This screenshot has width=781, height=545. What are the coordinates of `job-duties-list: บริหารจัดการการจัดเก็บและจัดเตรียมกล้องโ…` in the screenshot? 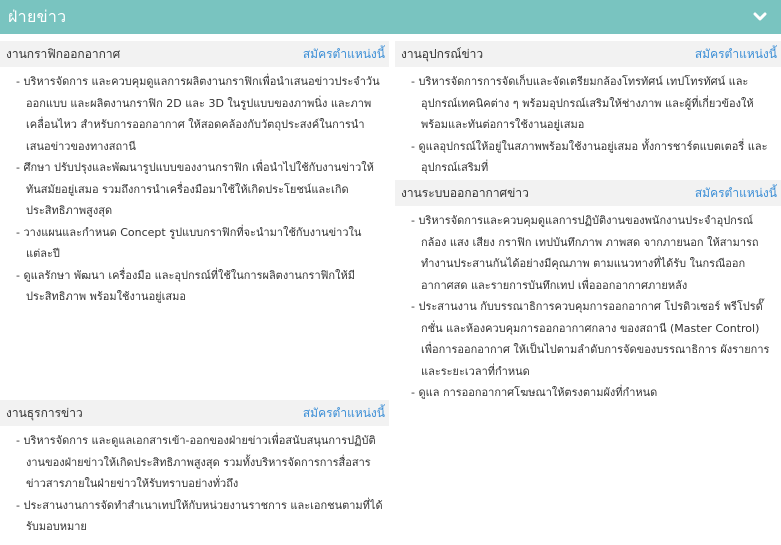 It's located at (588, 123).